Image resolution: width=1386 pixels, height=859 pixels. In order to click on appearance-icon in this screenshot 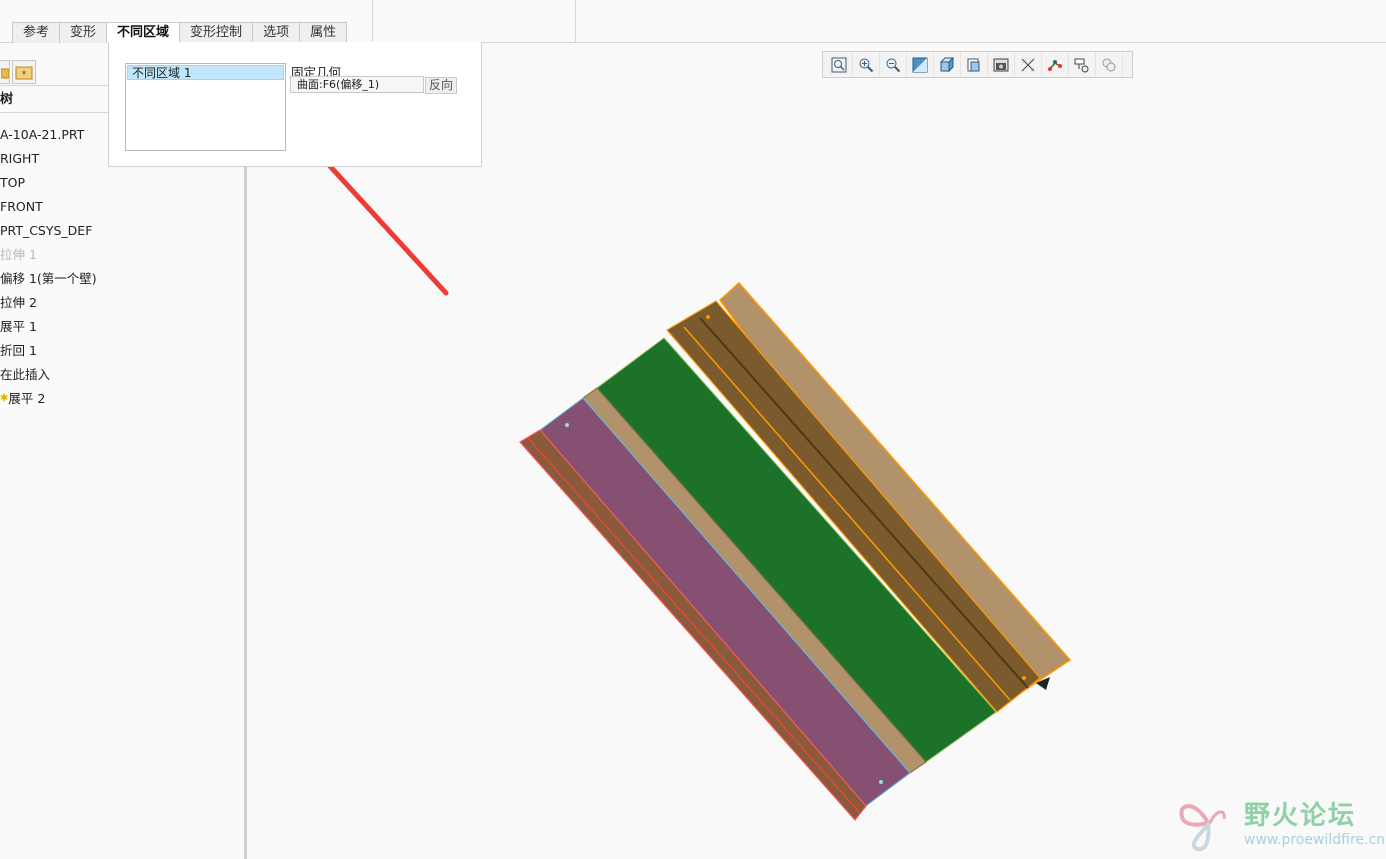, I will do `click(1109, 64)`.